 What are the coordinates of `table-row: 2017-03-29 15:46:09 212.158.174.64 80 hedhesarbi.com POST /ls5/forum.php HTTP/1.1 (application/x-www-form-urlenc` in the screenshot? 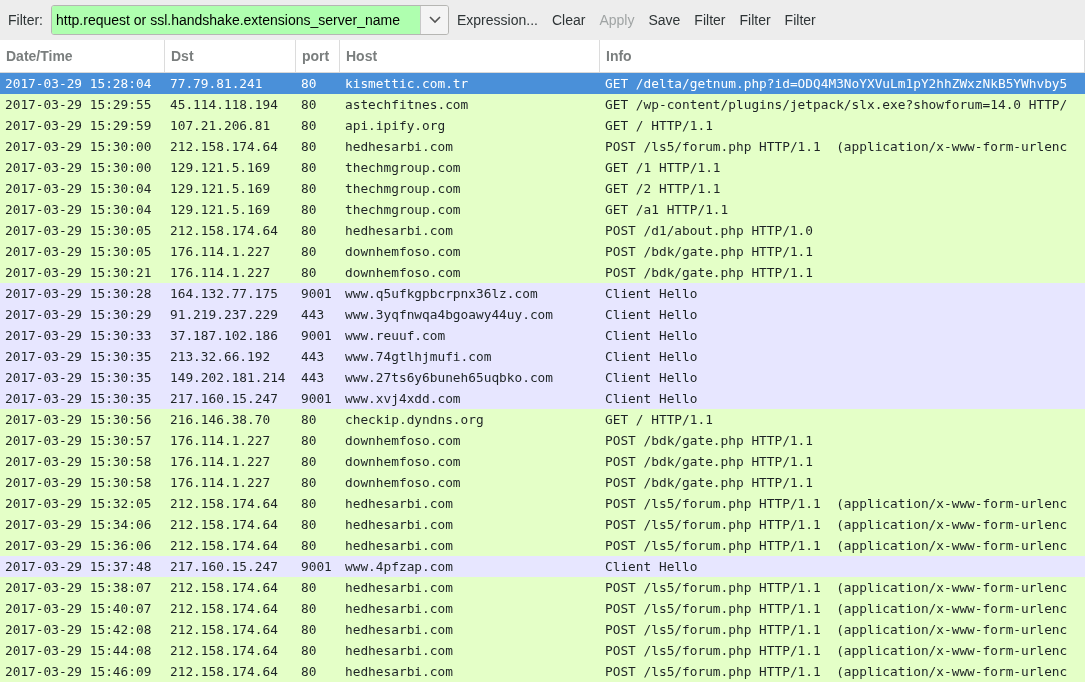 It's located at (542, 671).